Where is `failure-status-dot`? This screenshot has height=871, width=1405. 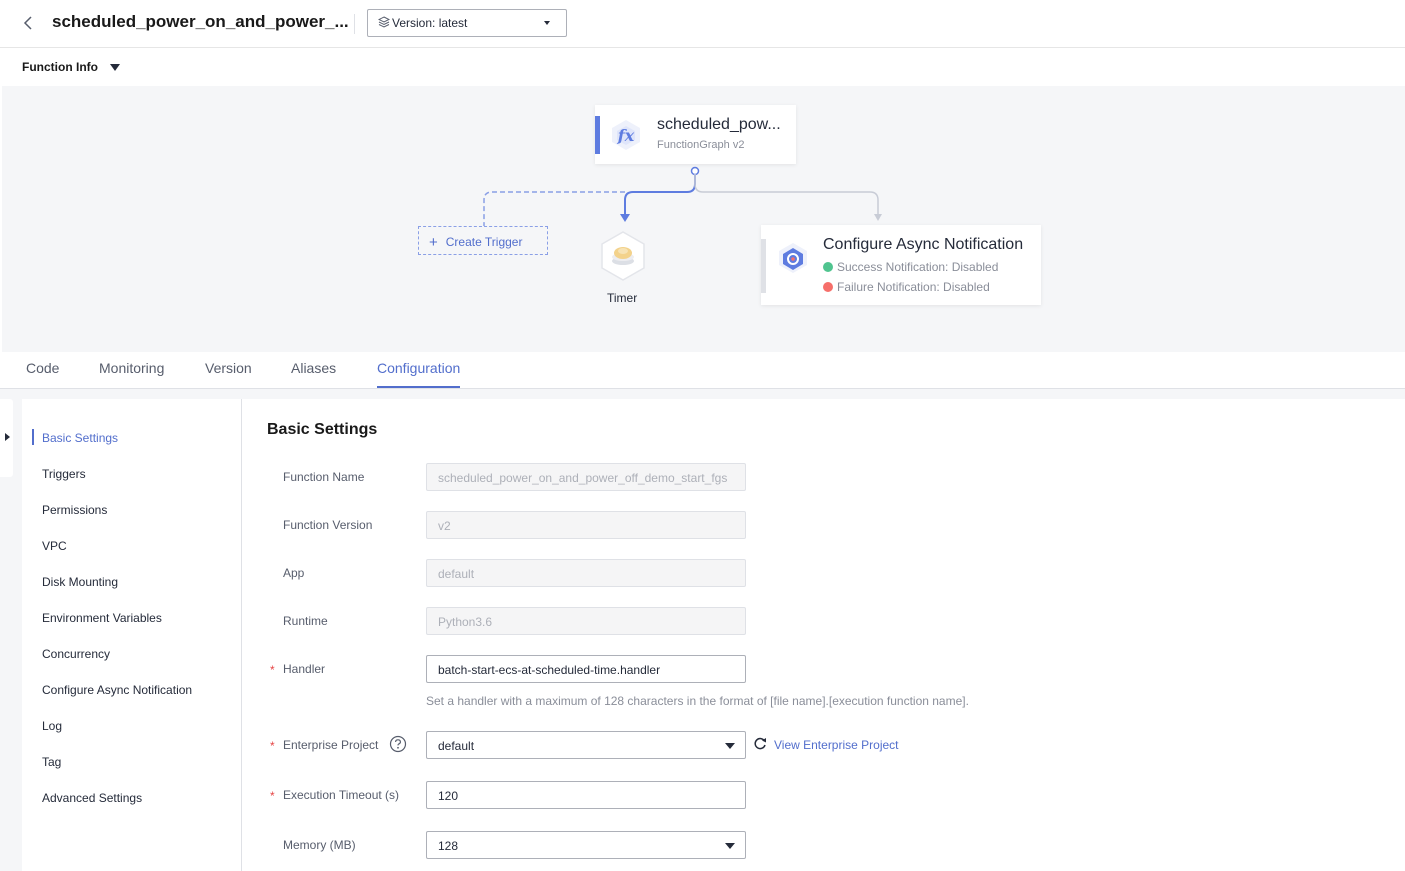
failure-status-dot is located at coordinates (828, 287).